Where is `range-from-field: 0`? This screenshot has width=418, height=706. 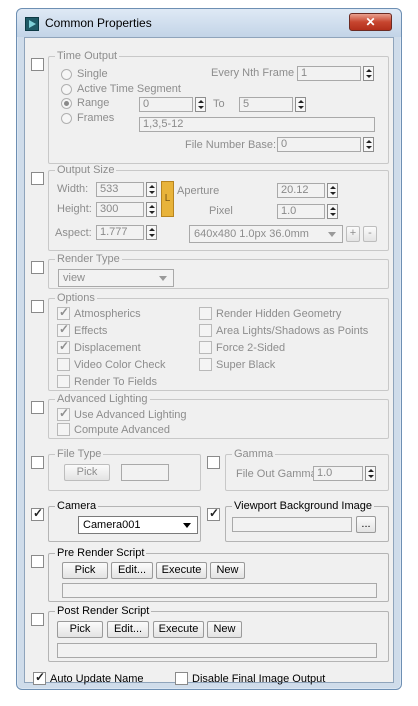 range-from-field: 0 is located at coordinates (166, 104).